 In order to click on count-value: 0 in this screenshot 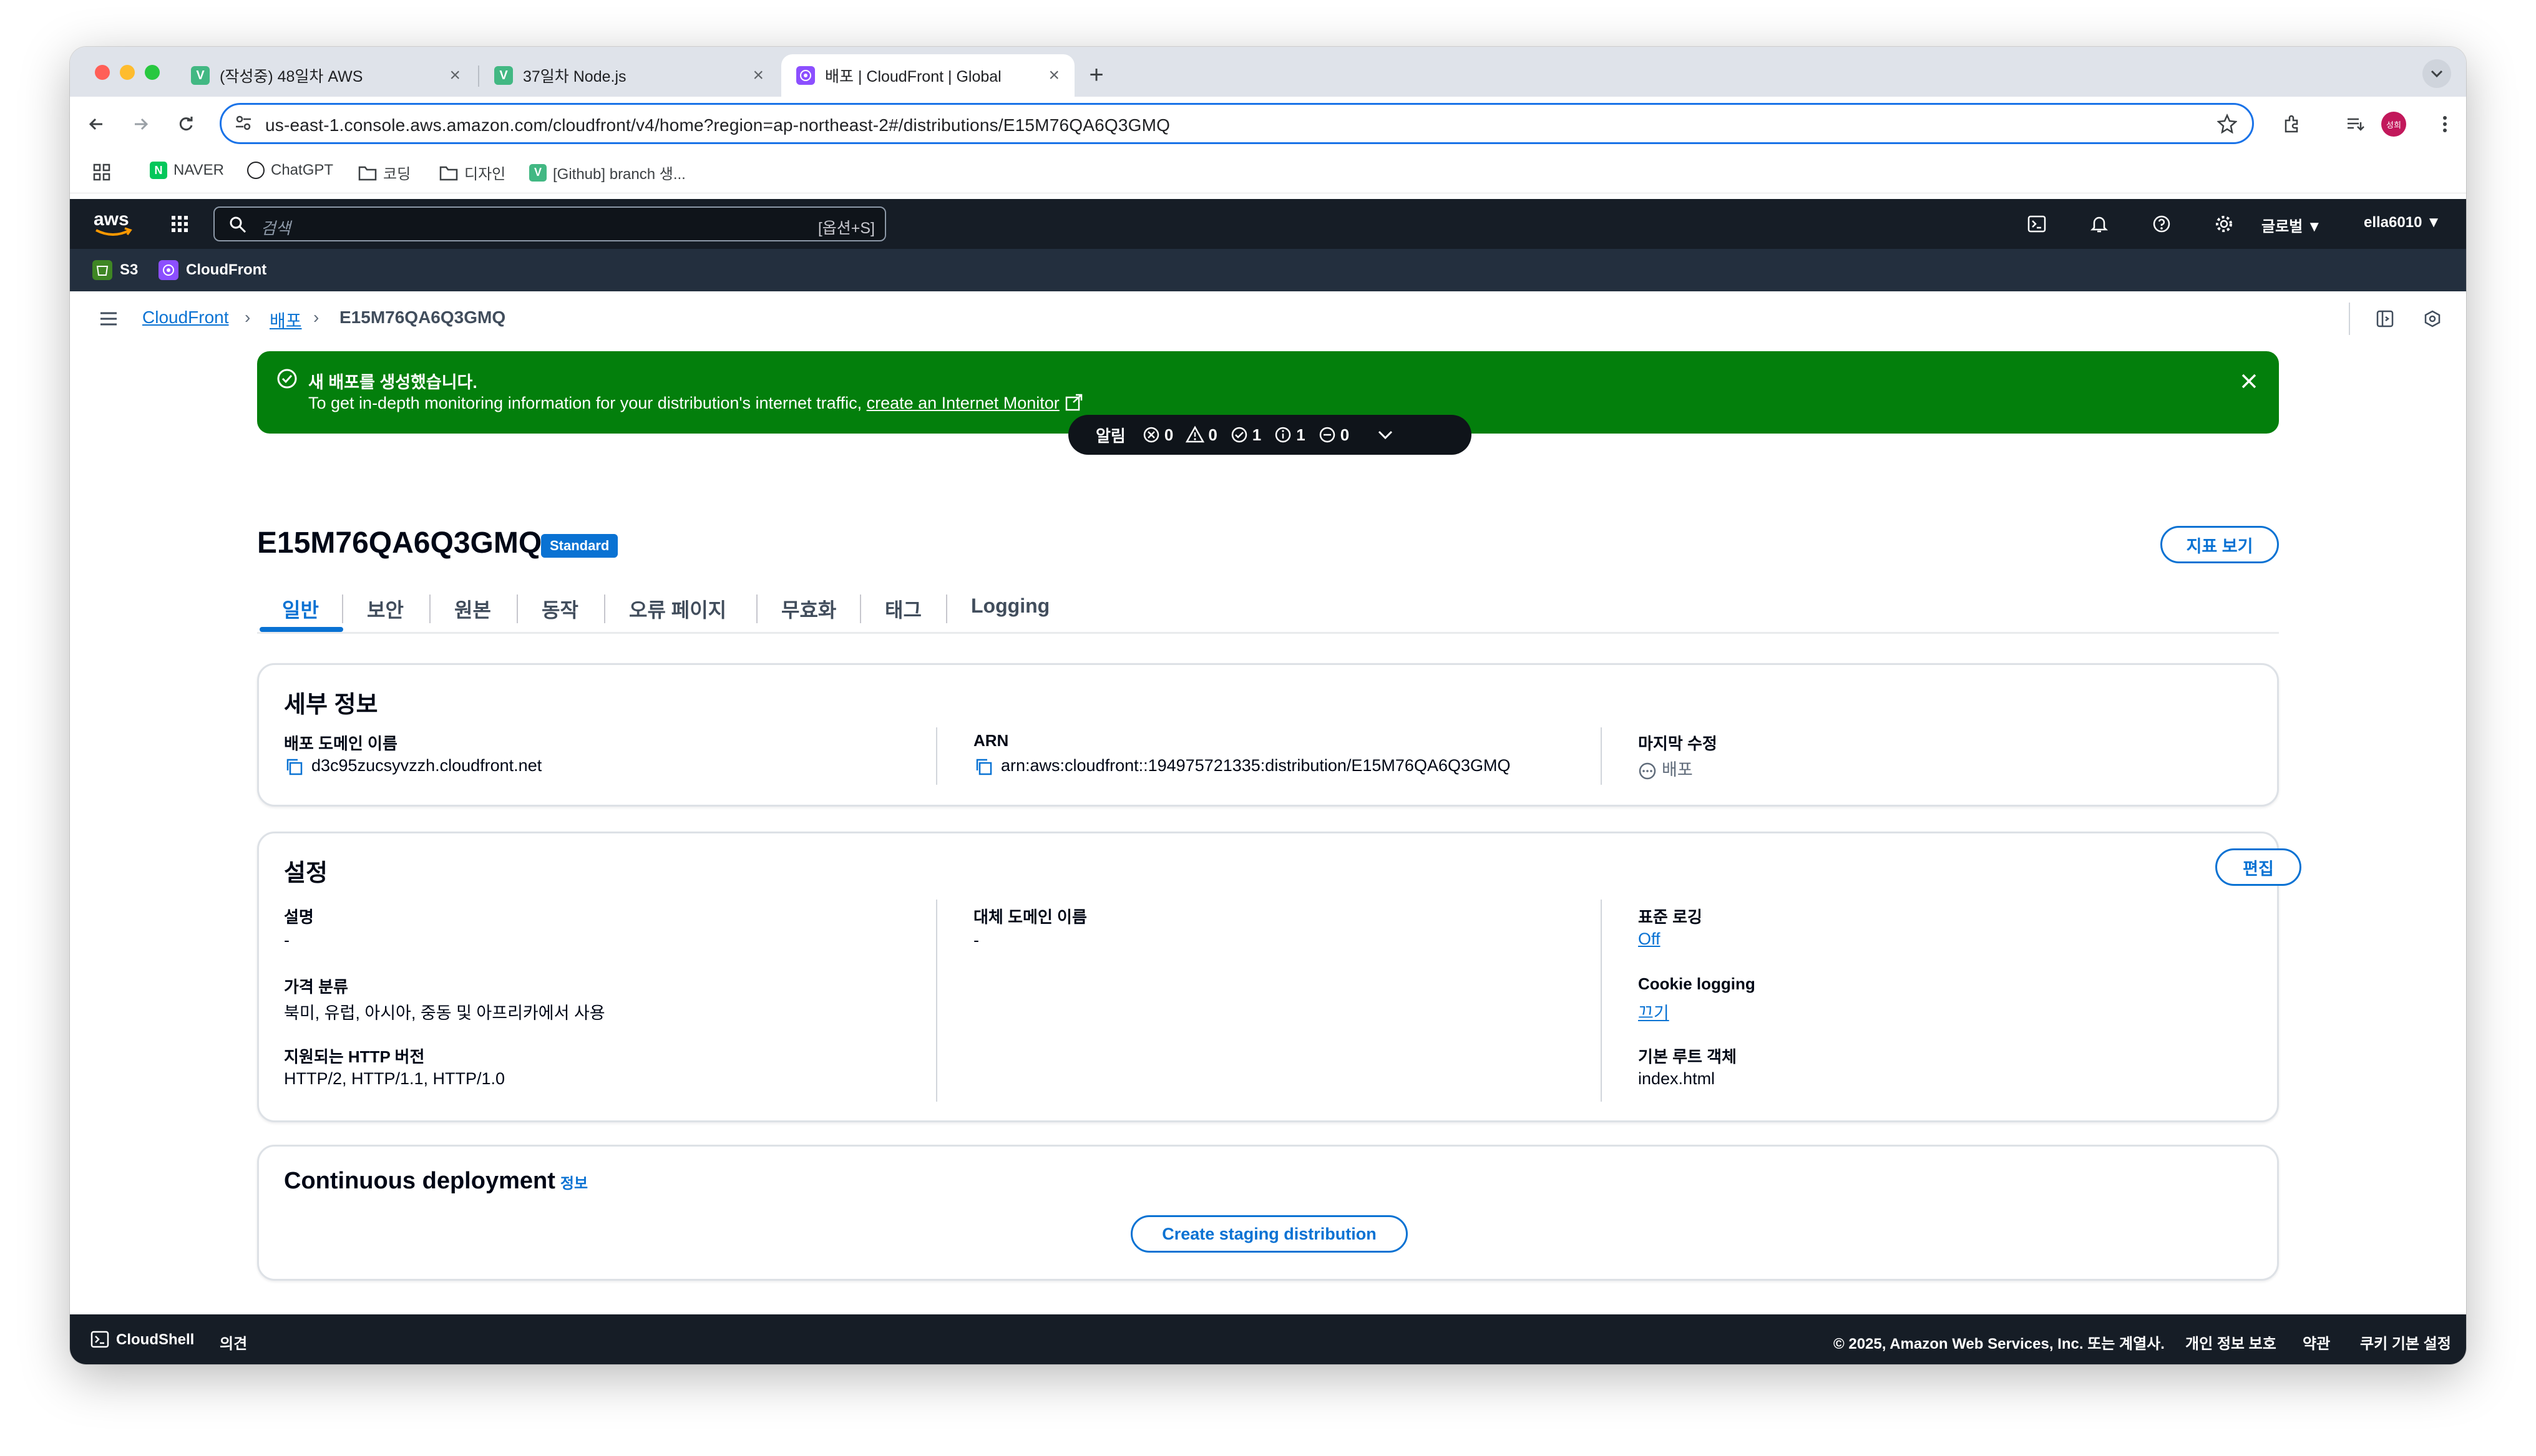, I will do `click(1169, 435)`.